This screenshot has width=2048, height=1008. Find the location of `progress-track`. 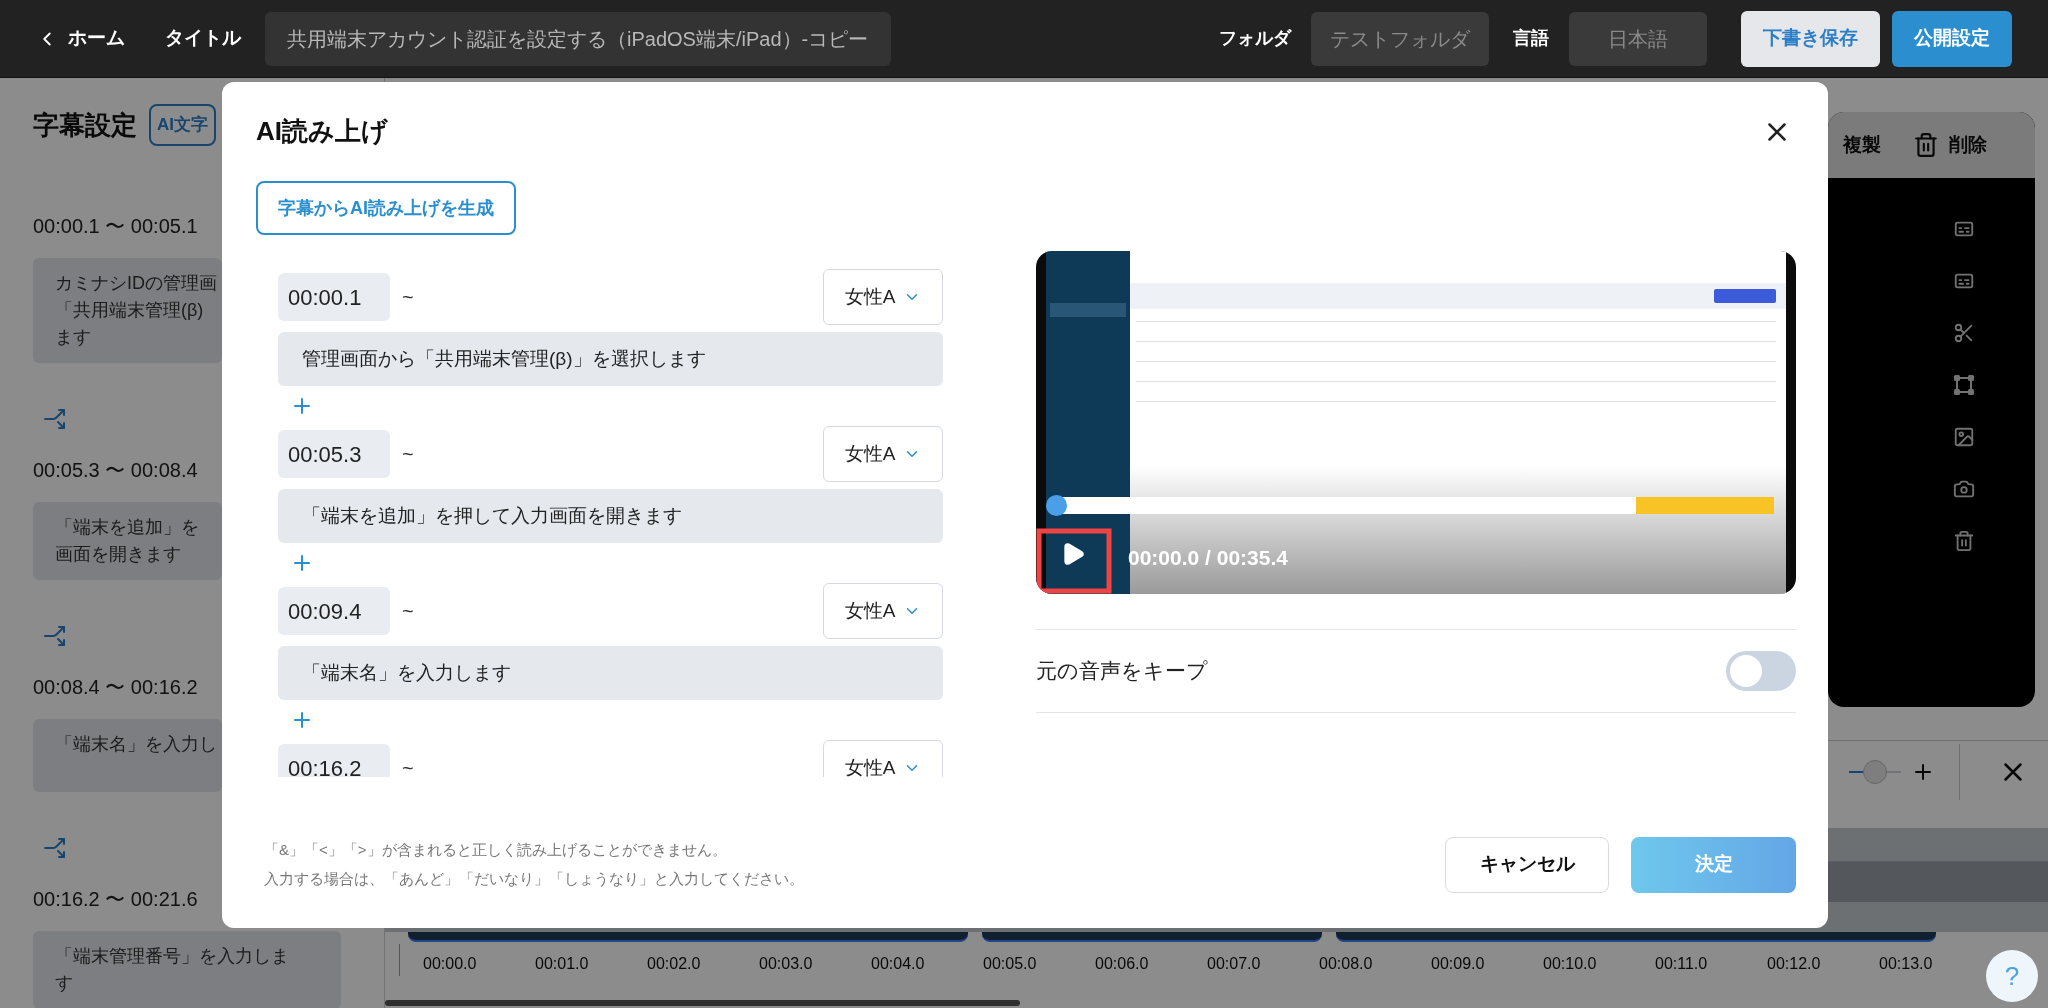

progress-track is located at coordinates (1410, 505).